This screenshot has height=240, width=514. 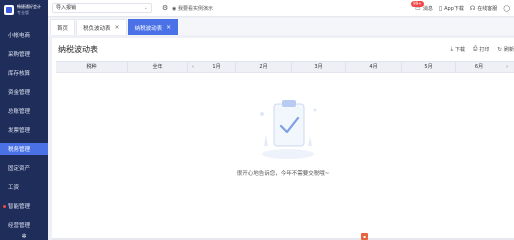 What do you see at coordinates (319, 67) in the screenshot?
I see `column-header-month: 3月` at bounding box center [319, 67].